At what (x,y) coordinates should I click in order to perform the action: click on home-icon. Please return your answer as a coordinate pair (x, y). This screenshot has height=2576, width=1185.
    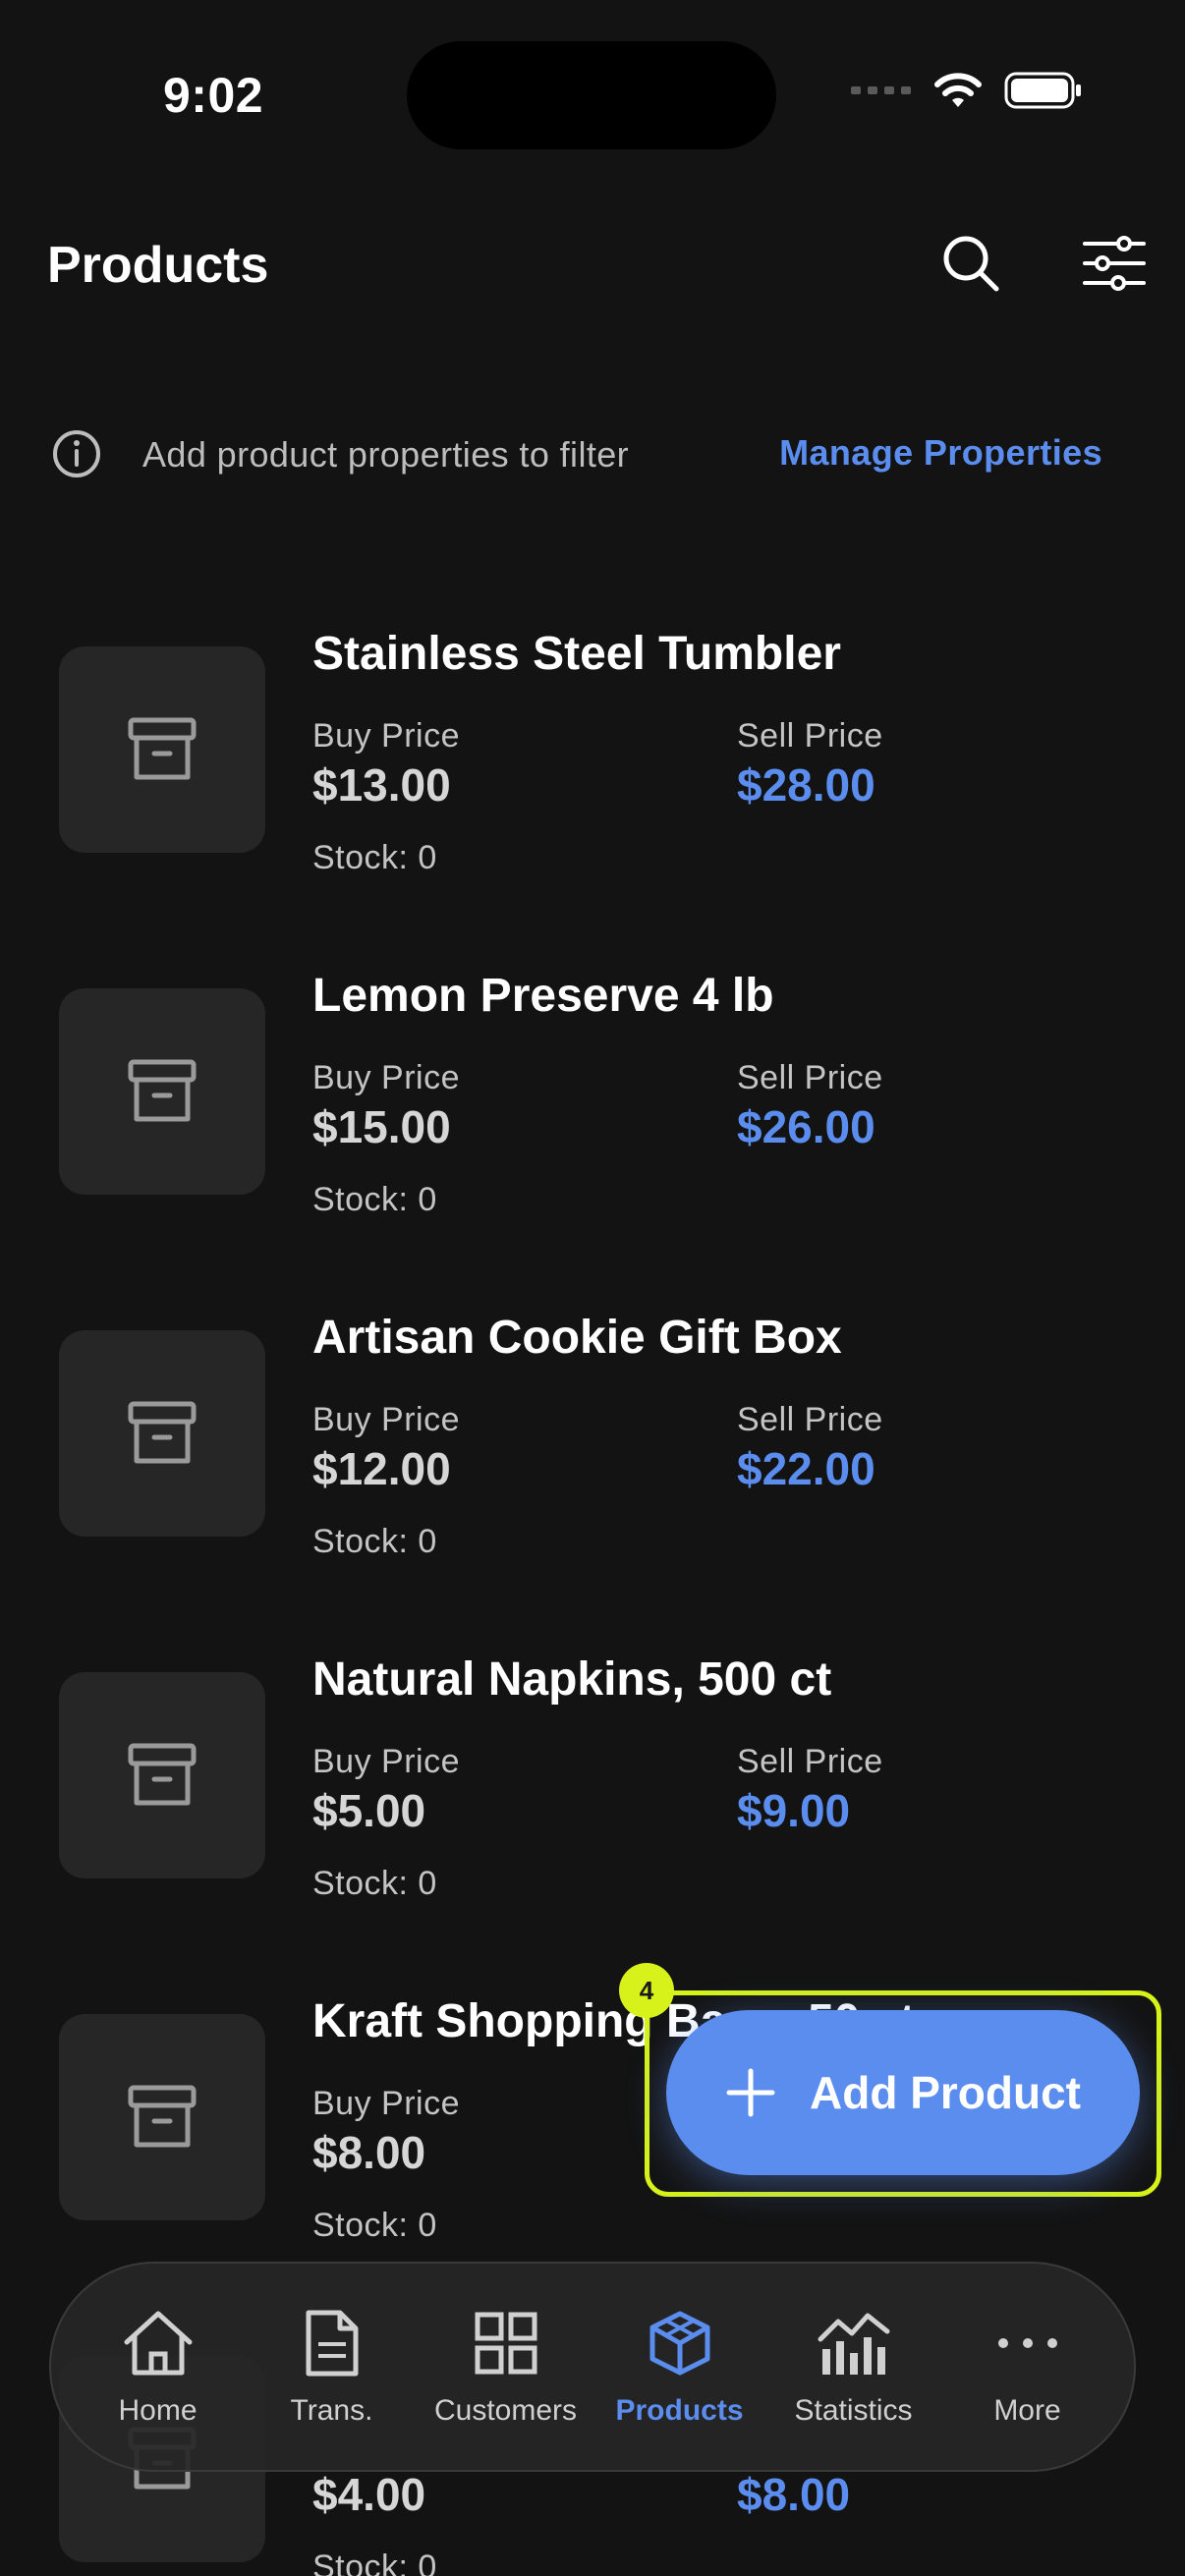
    Looking at the image, I should click on (158, 2343).